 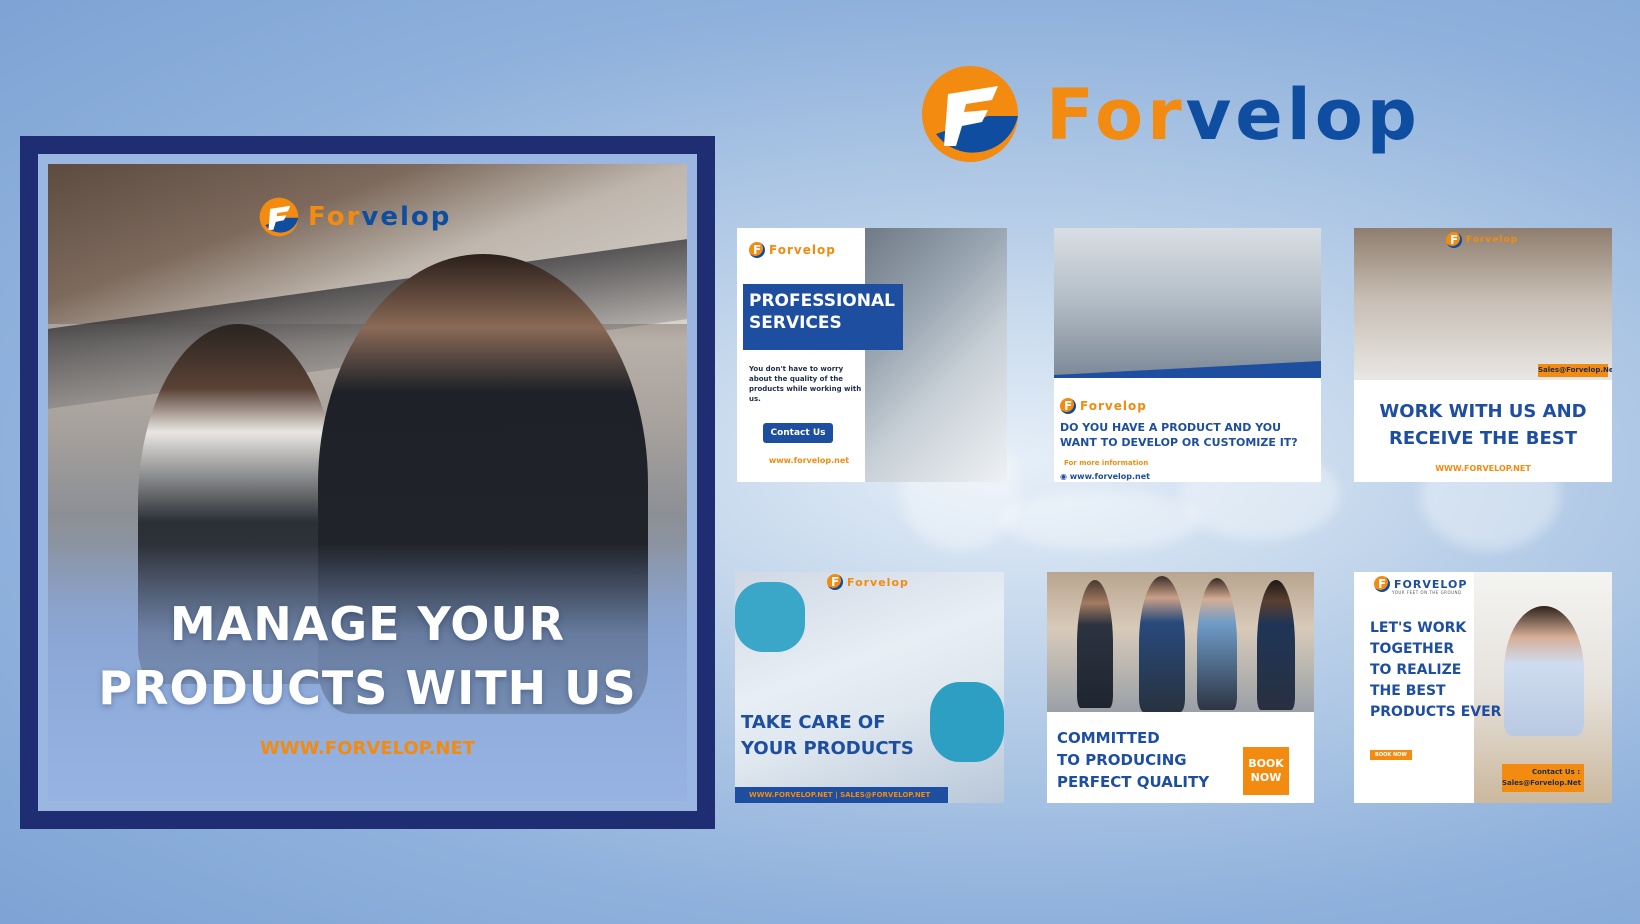 What do you see at coordinates (1106, 463) in the screenshot?
I see `info-label: For more information` at bounding box center [1106, 463].